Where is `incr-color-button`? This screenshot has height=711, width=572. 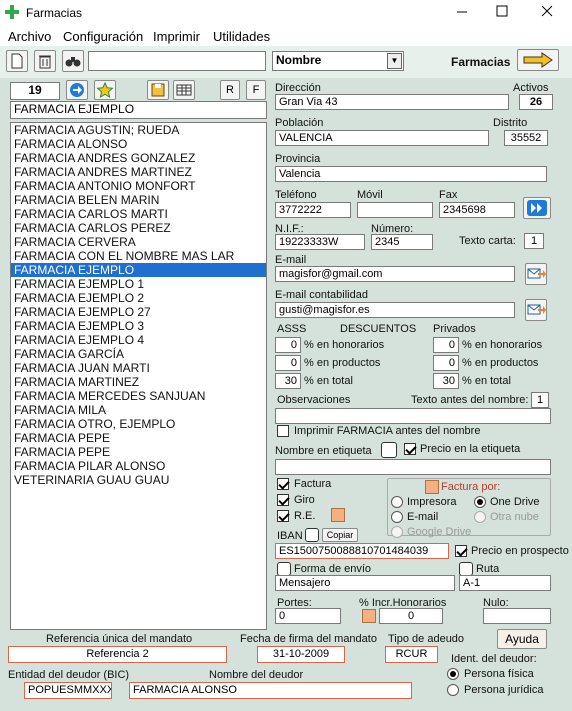
incr-color-button is located at coordinates (369, 616).